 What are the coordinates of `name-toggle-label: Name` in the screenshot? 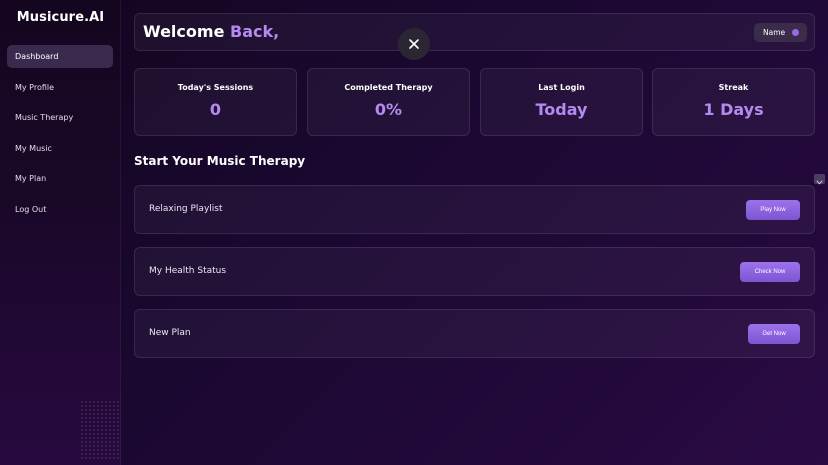 It's located at (774, 32).